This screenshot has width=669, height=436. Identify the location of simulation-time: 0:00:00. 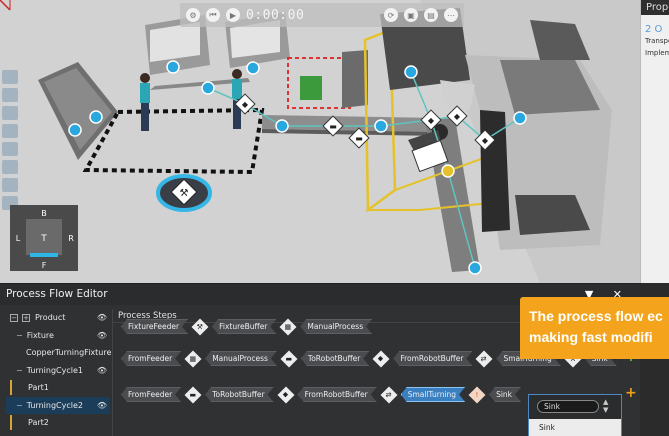
(275, 15).